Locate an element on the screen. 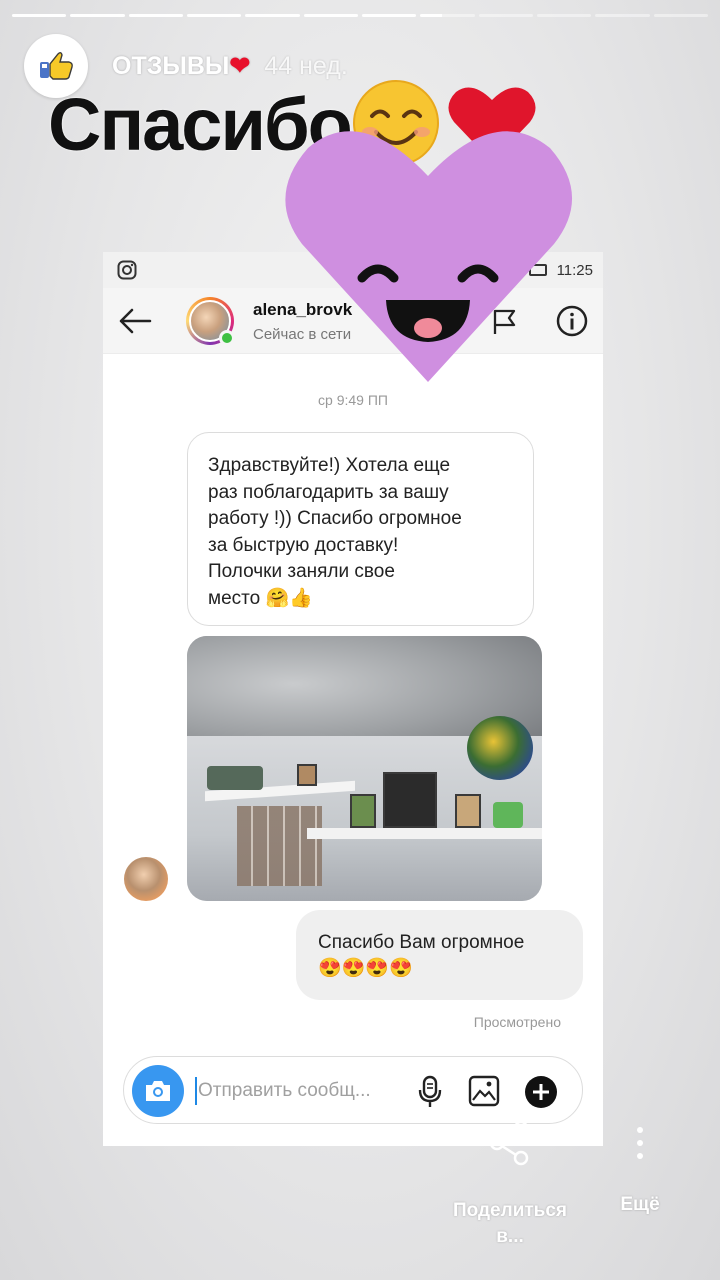 Image resolution: width=720 pixels, height=1280 pixels. shared-photo is located at coordinates (364, 768).